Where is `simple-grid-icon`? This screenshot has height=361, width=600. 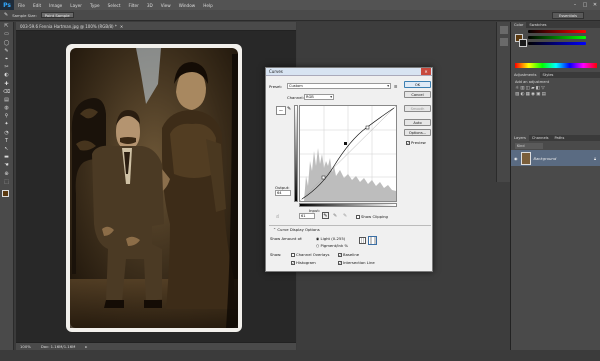 simple-grid-icon is located at coordinates (362, 240).